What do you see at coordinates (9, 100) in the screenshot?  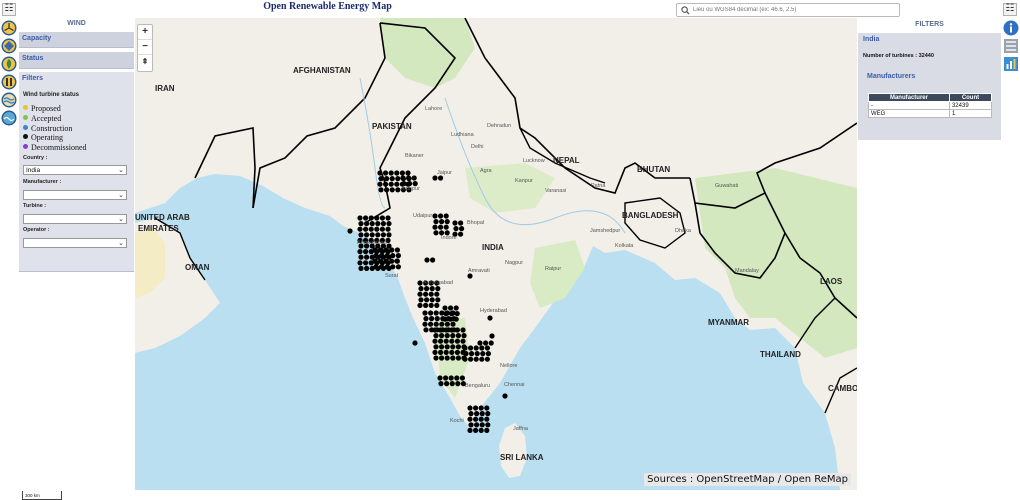 I see `hydro-icon` at bounding box center [9, 100].